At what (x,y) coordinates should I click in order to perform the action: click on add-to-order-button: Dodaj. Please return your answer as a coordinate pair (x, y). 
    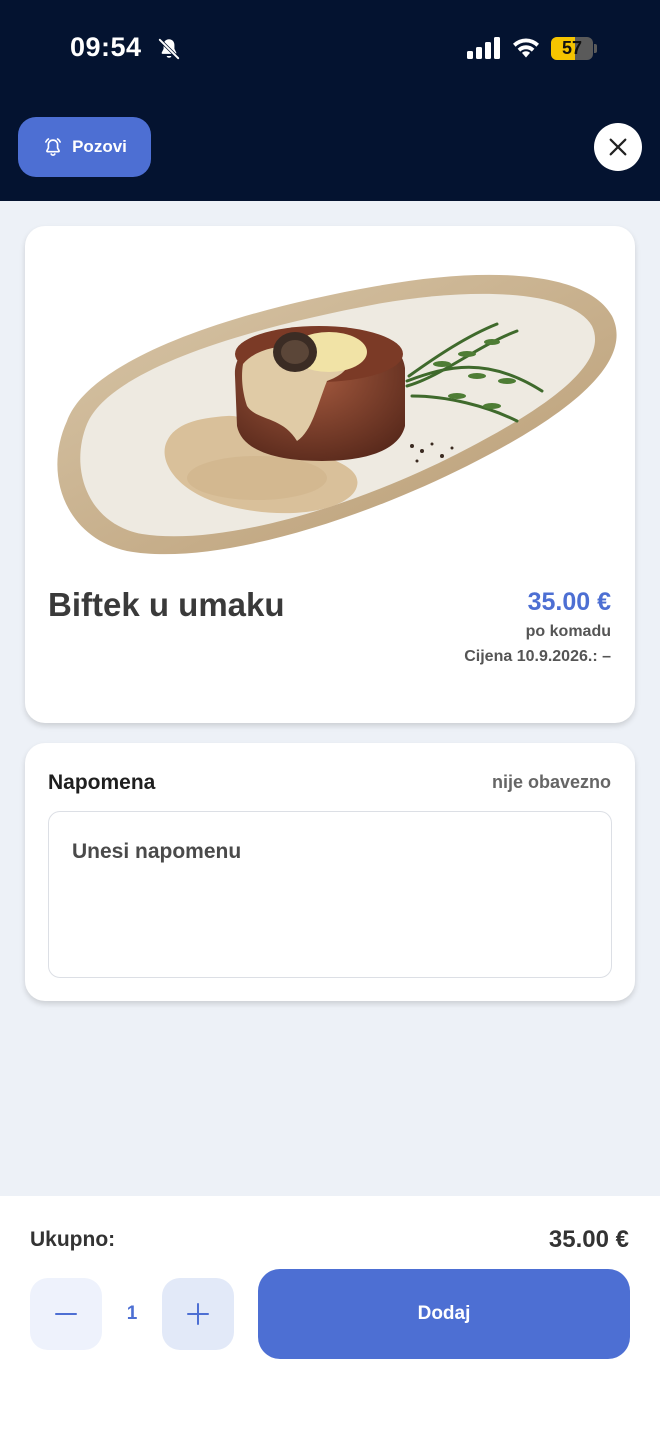
    Looking at the image, I should click on (444, 1314).